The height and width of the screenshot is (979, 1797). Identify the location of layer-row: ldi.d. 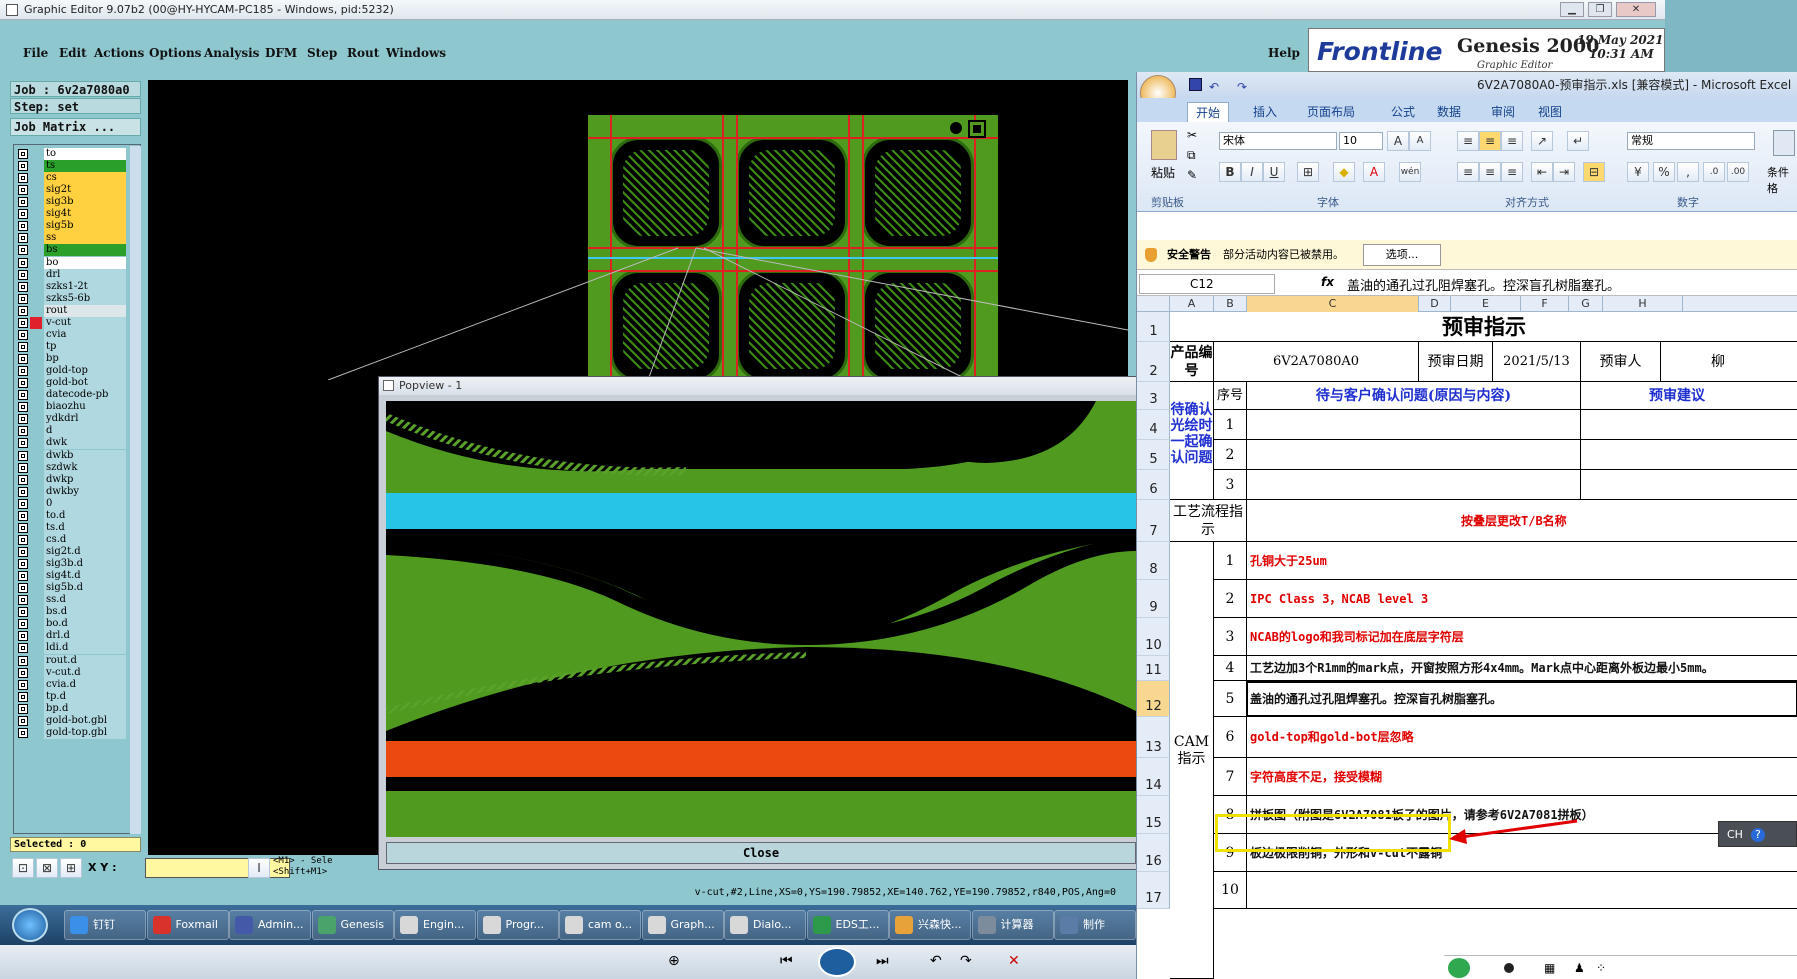
(70, 648).